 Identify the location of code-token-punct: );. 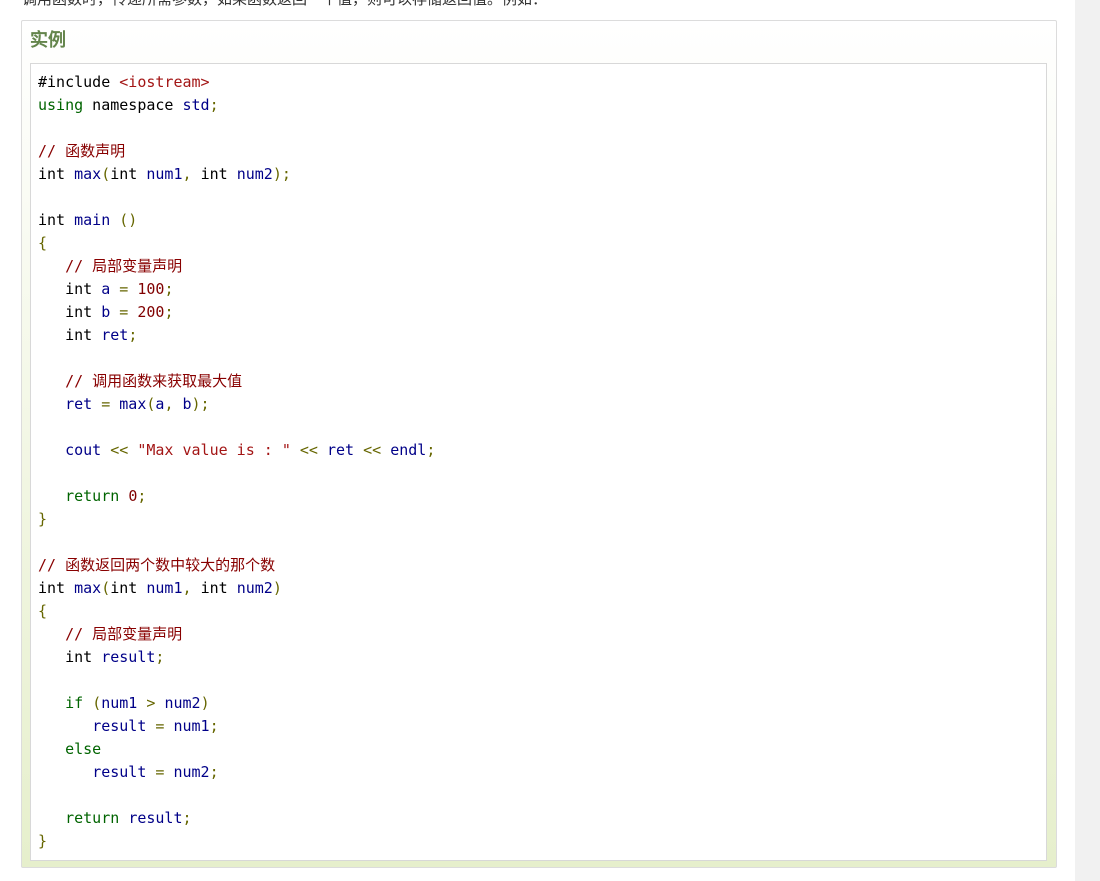
(200, 404).